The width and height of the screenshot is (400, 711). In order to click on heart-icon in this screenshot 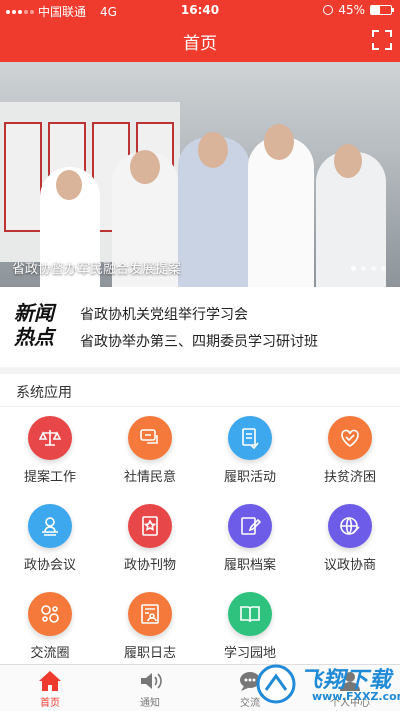, I will do `click(350, 438)`.